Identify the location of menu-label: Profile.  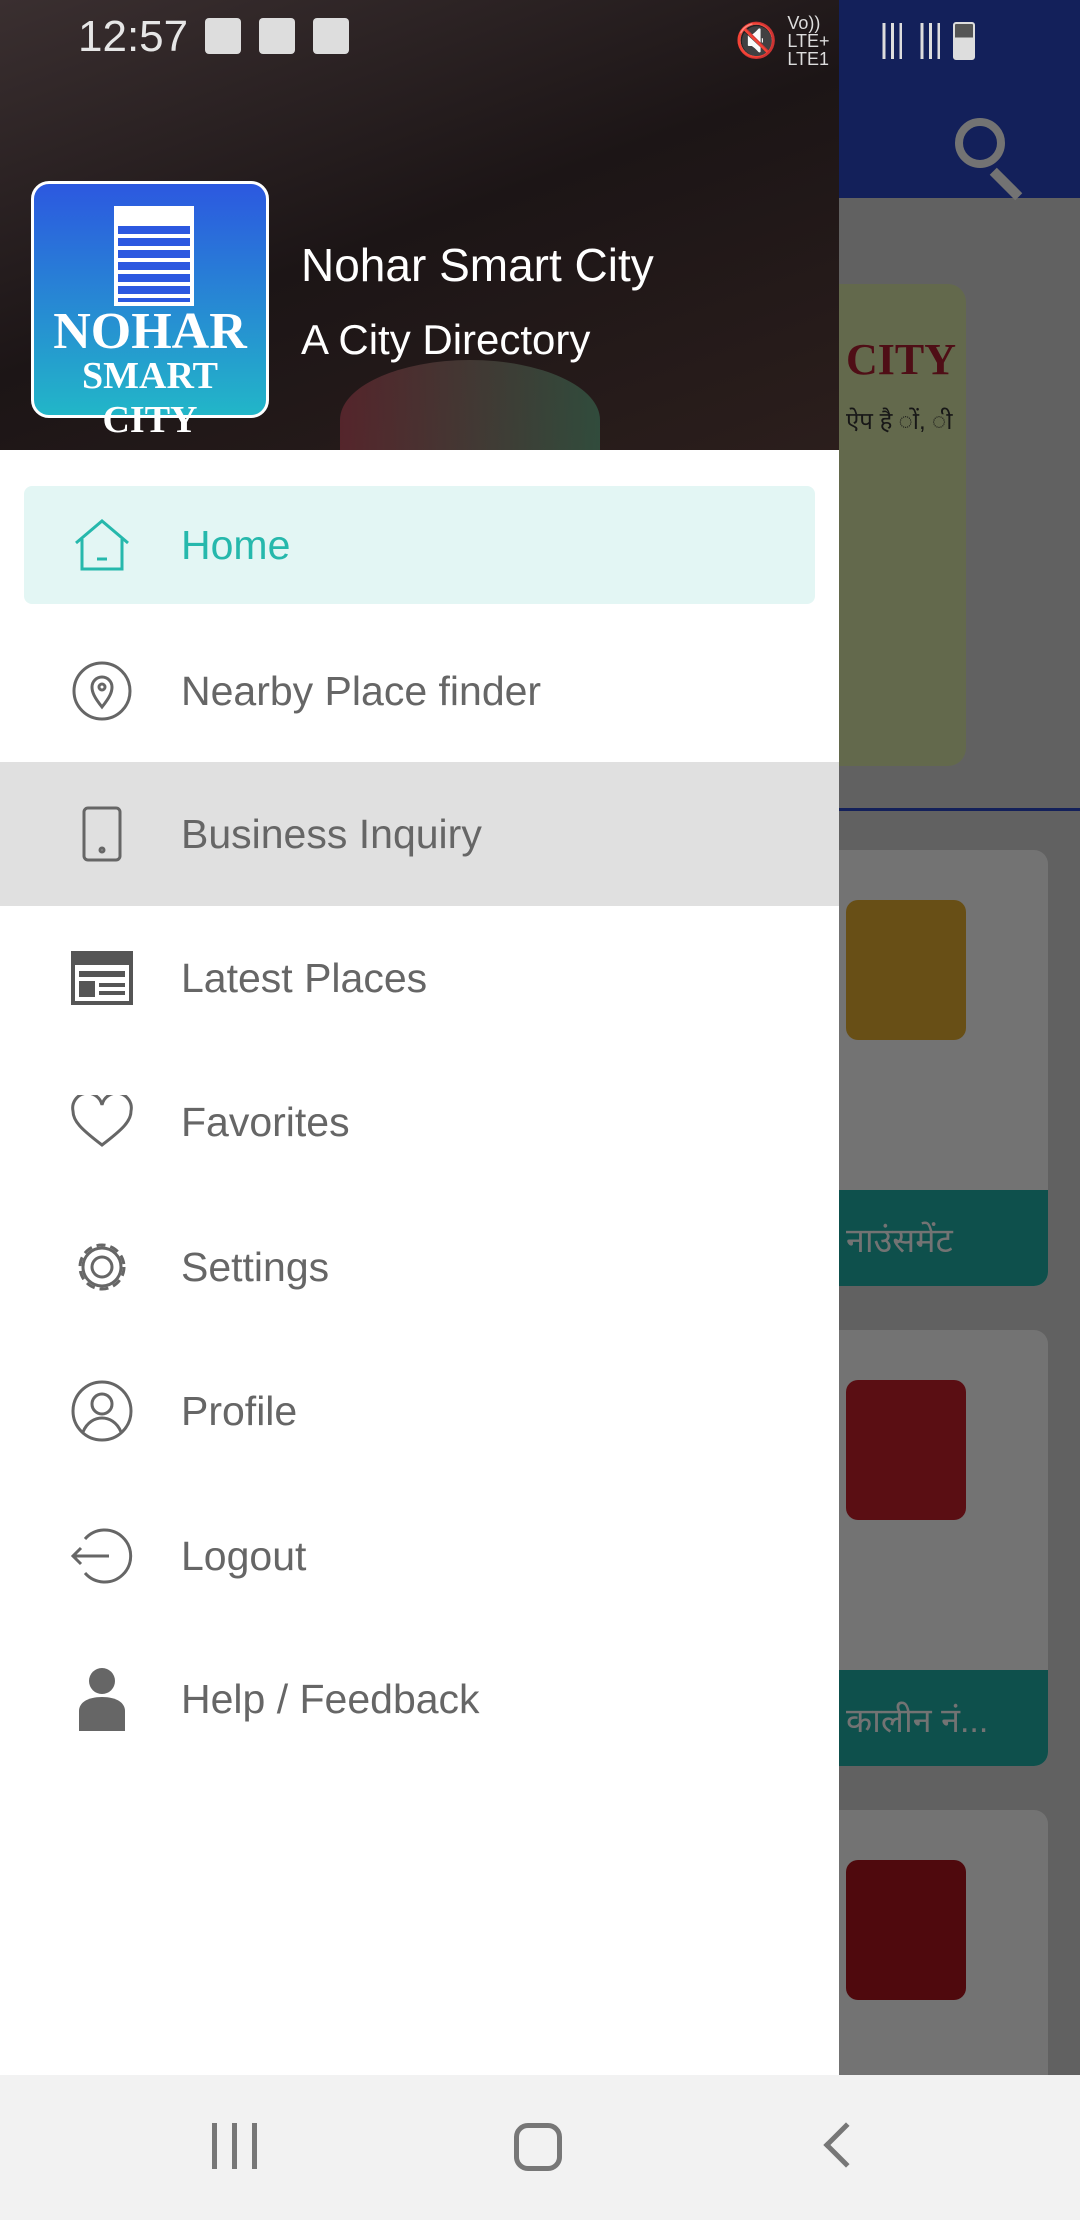
(239, 1410).